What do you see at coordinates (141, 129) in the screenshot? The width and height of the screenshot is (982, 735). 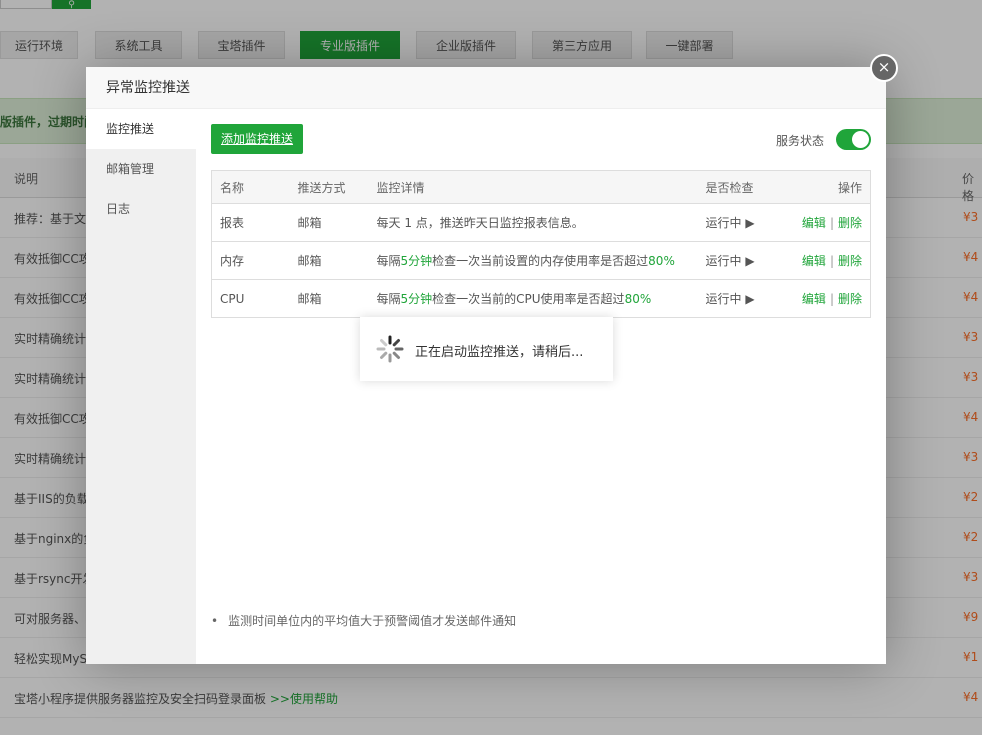 I see `sidebar-item-monitor-push: 监控推送` at bounding box center [141, 129].